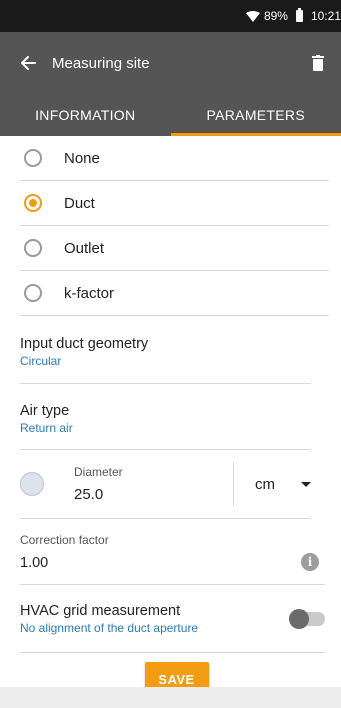 The image size is (341, 708). Describe the element at coordinates (46, 428) in the screenshot. I see `air-type-value: Return air` at that location.